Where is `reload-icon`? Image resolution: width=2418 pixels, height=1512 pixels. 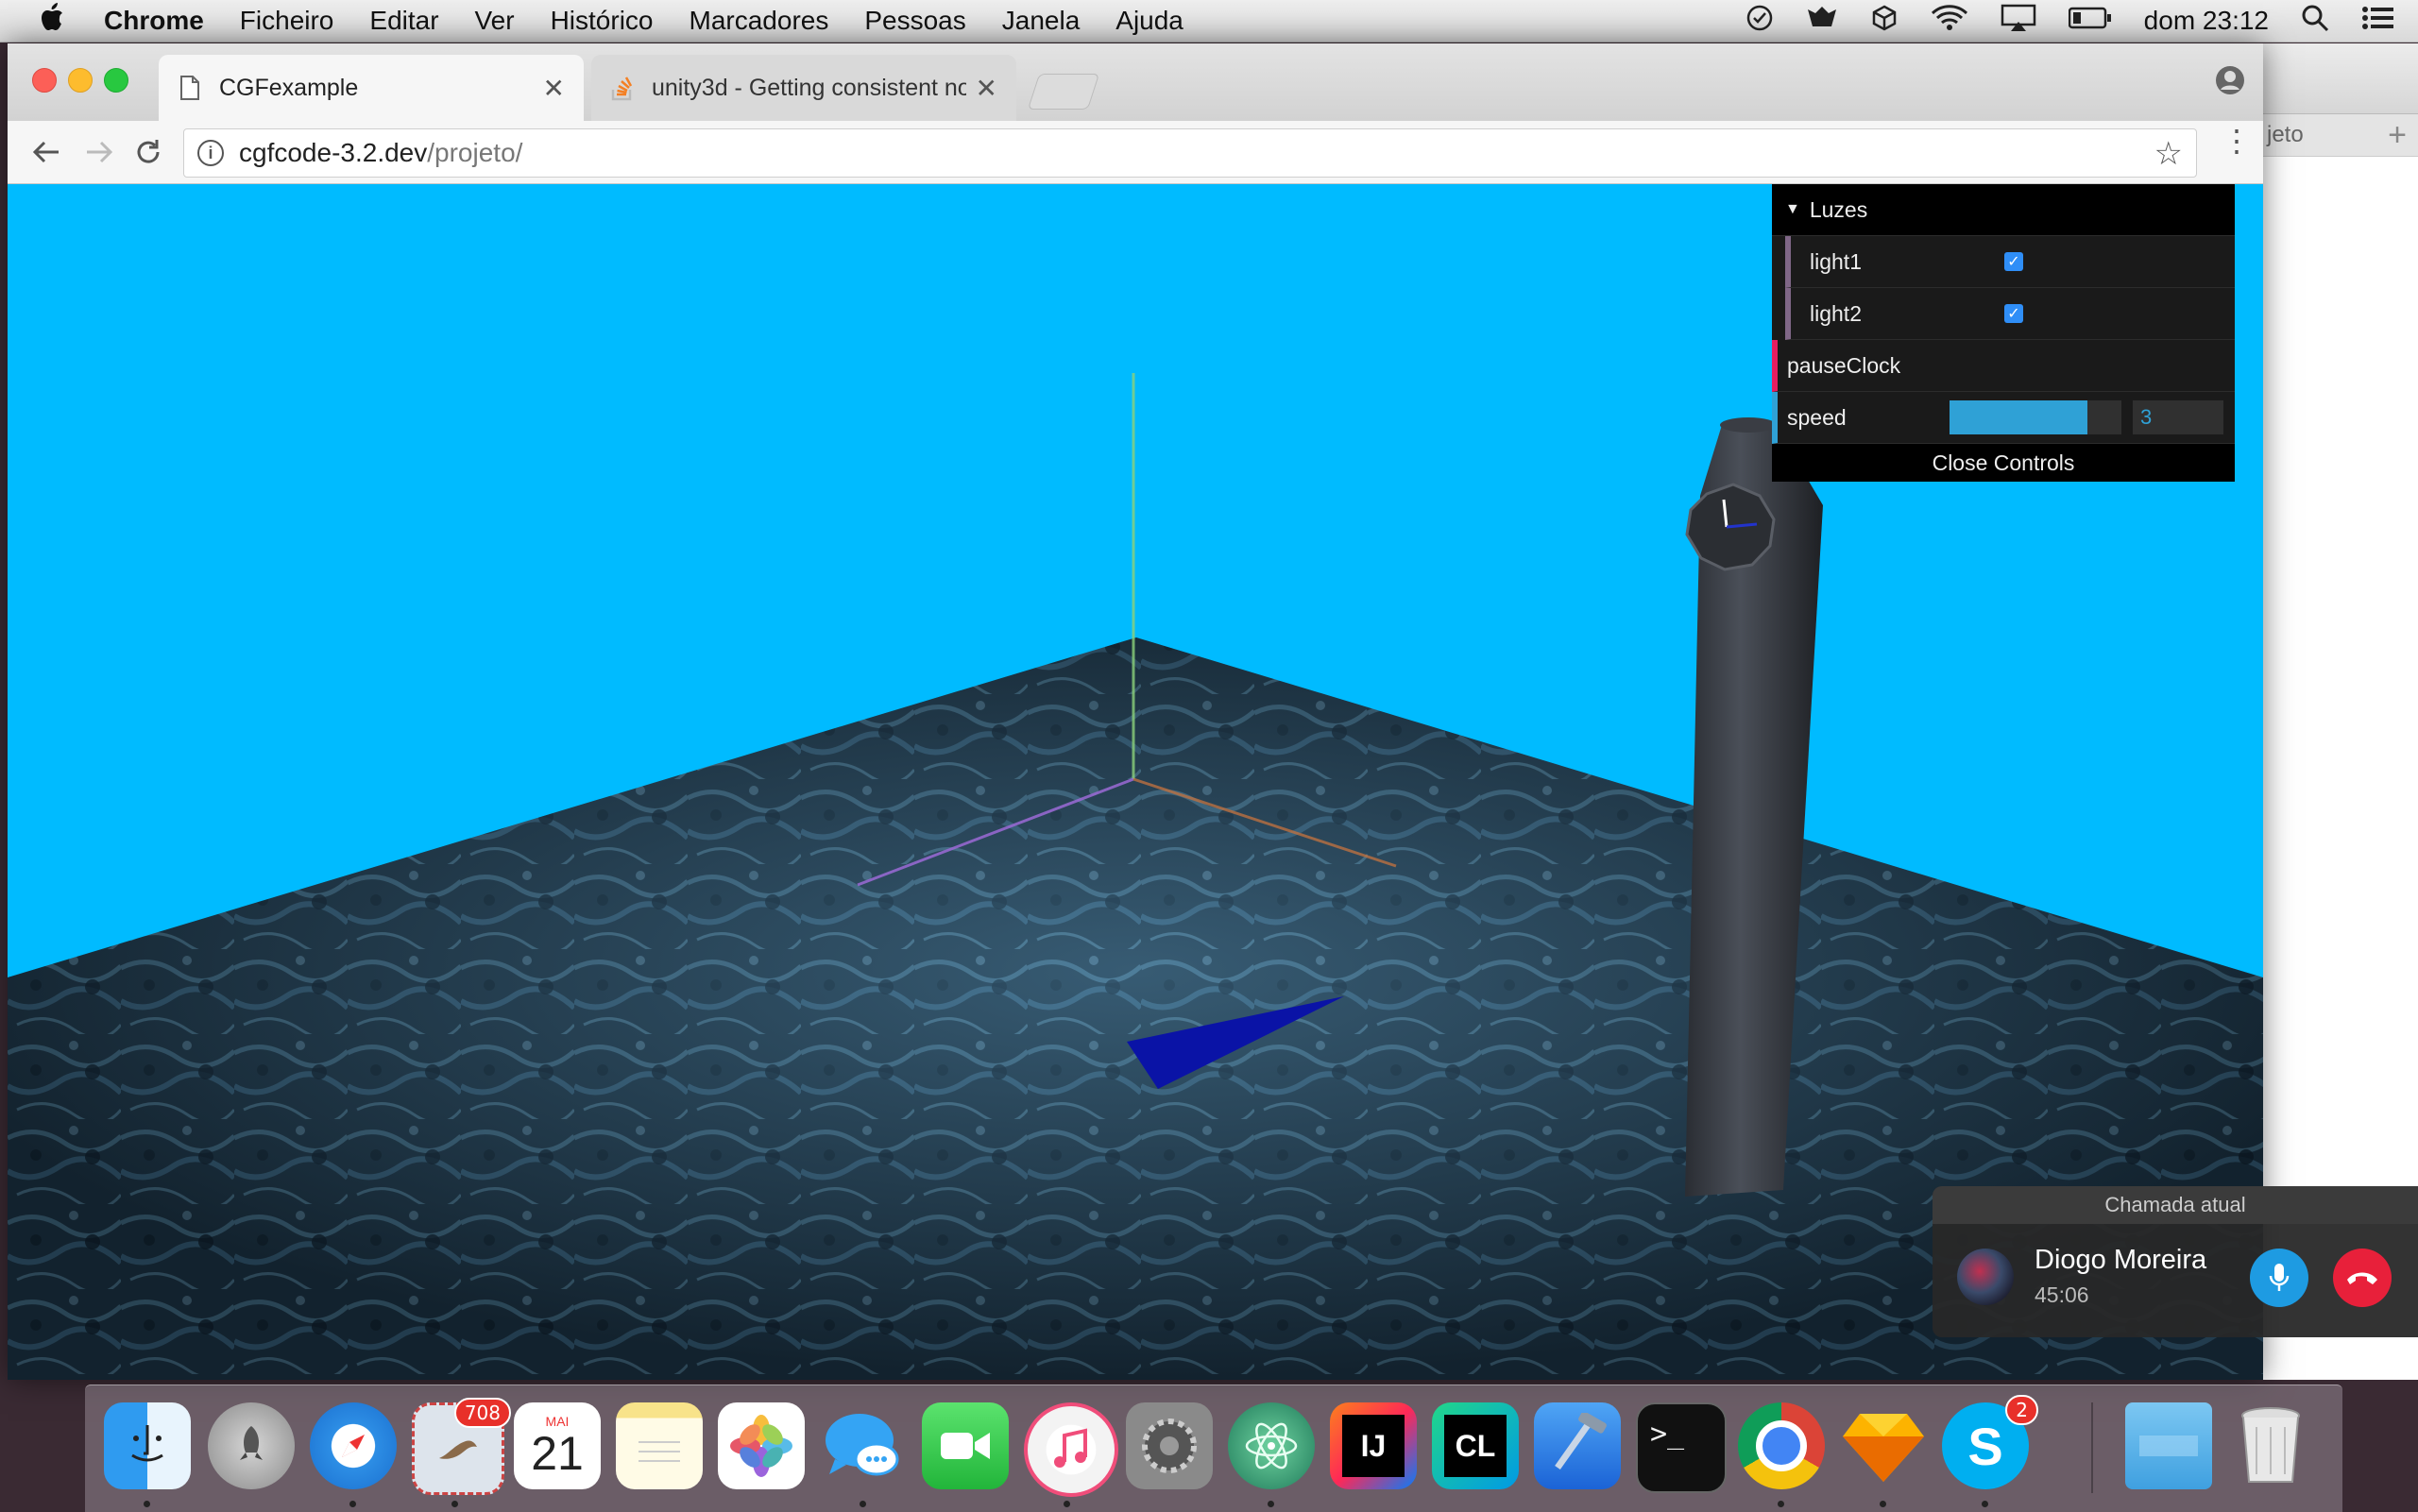 reload-icon is located at coordinates (148, 152).